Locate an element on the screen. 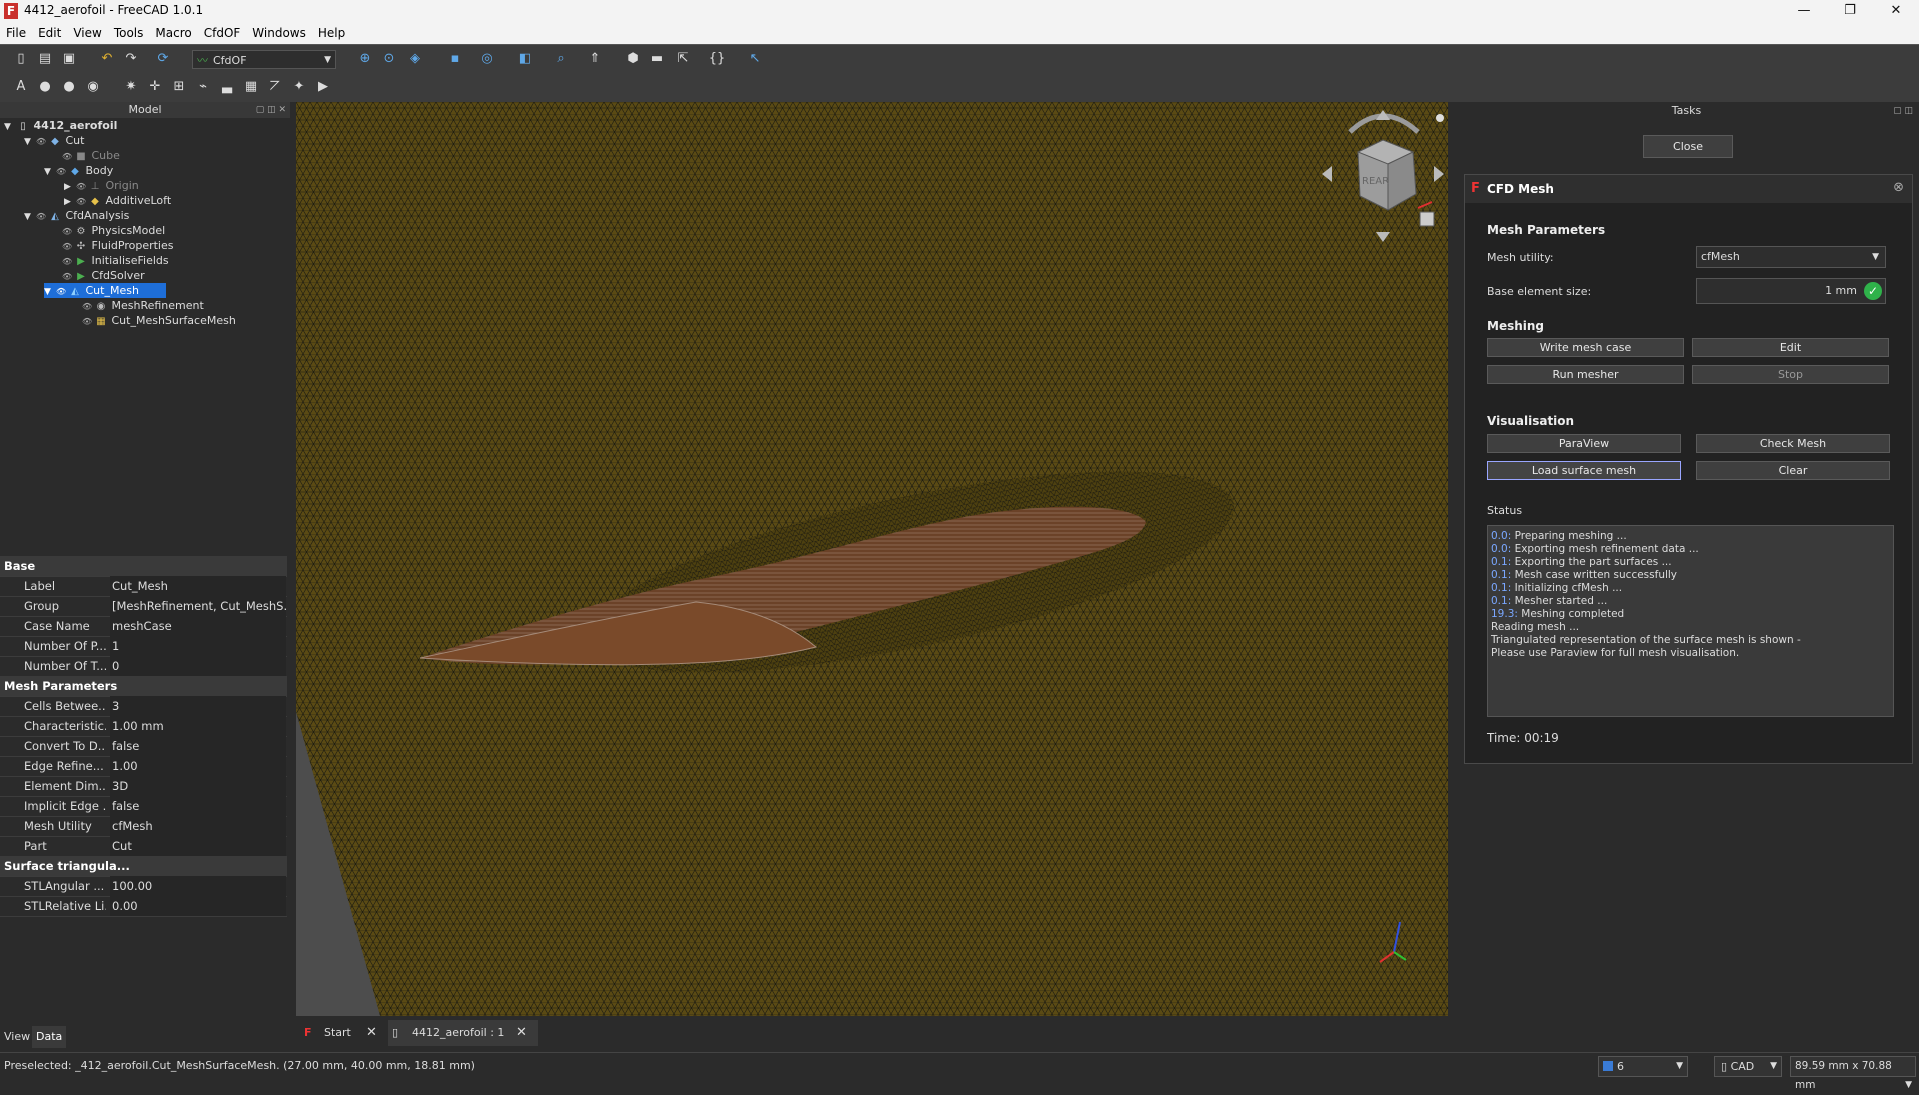  refresh-icon: ⟳ is located at coordinates (163, 59).